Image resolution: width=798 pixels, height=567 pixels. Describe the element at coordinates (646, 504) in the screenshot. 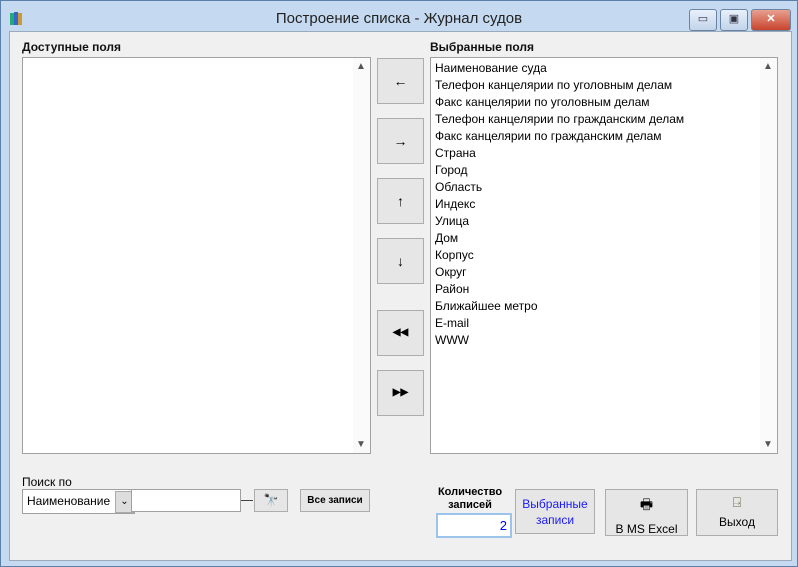

I see `printer-icon: 🖶` at that location.